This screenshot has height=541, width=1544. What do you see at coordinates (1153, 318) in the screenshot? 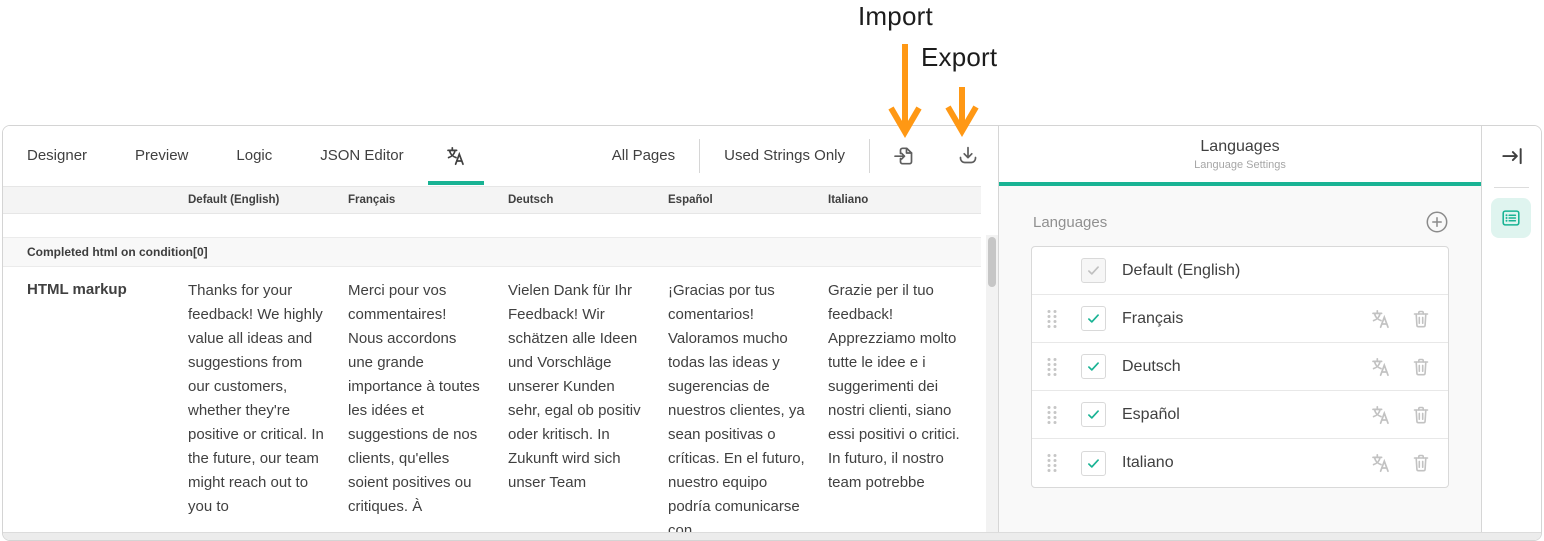
I see `language-label: Français` at bounding box center [1153, 318].